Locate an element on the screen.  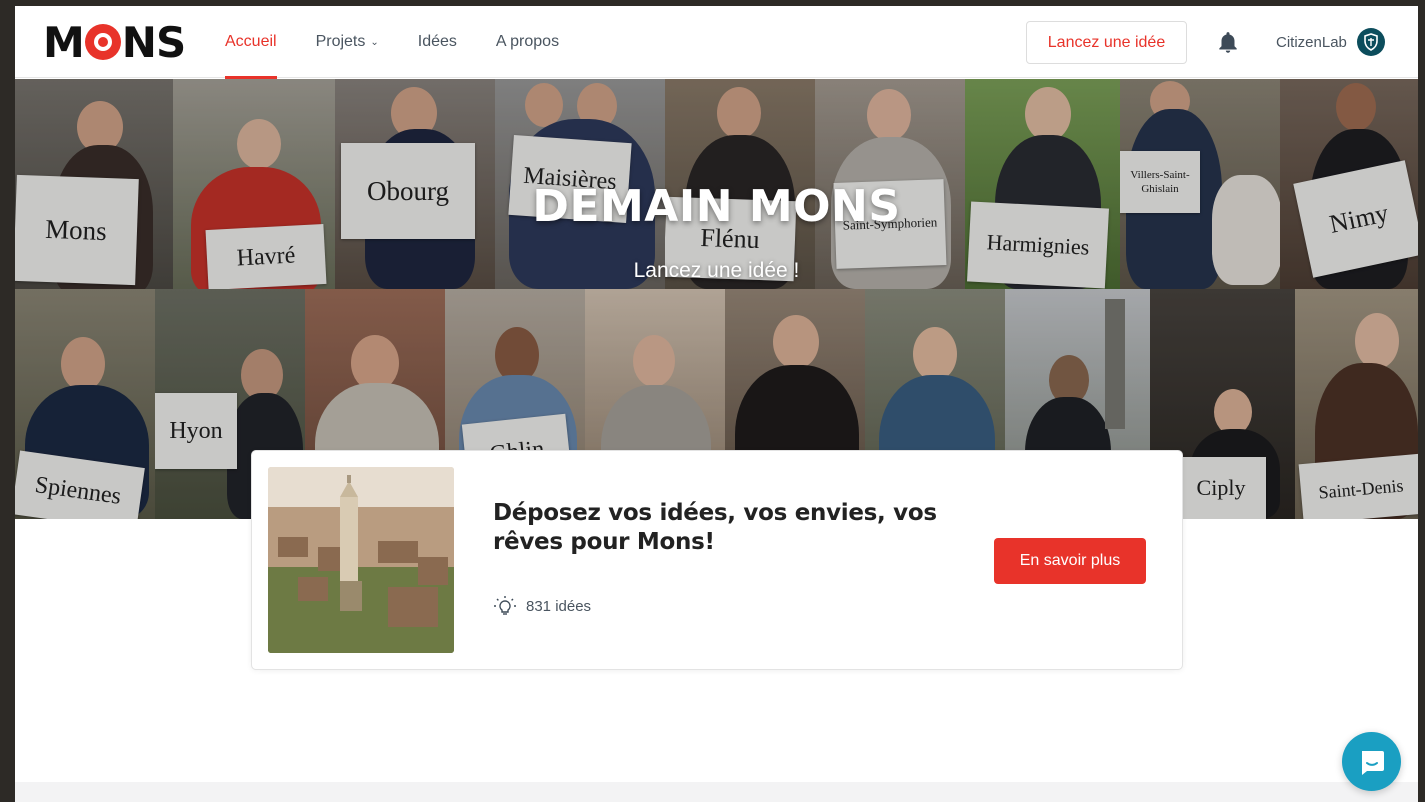
logo-o-icon is located at coordinates (102, 42).